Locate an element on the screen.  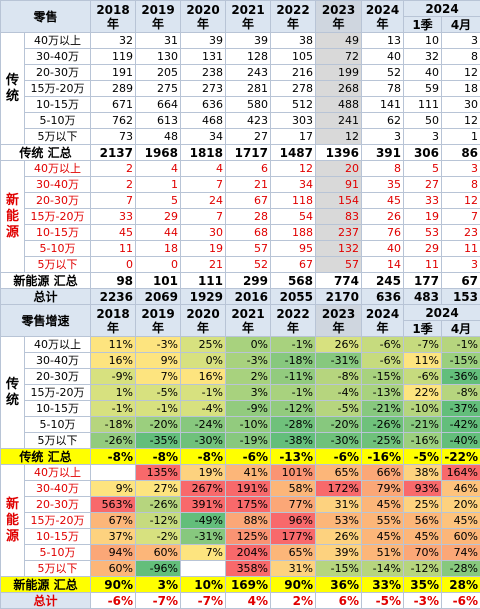
value-cell: 135% is located at coordinates (158, 473).